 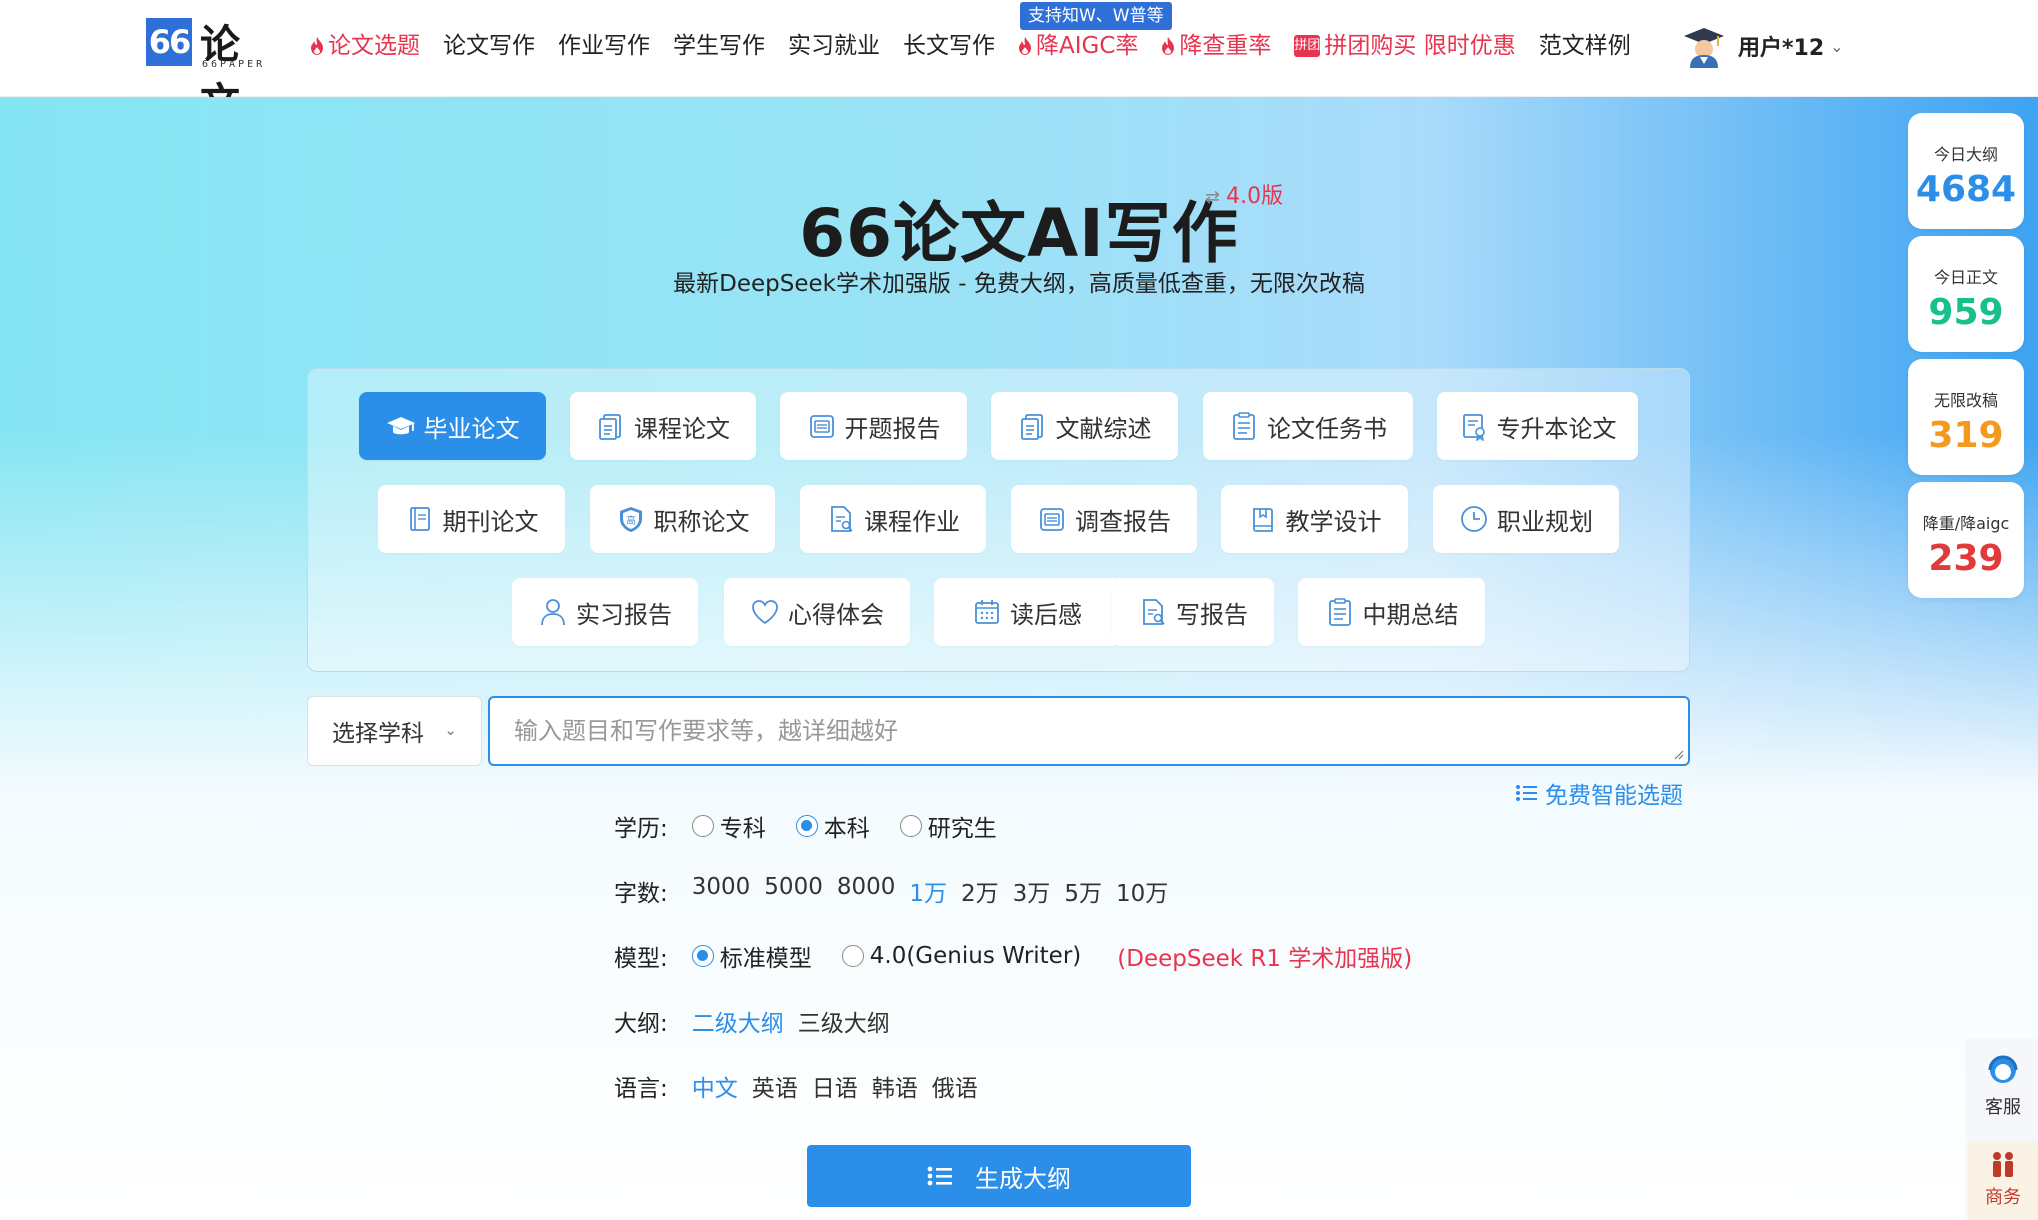 I want to click on lang-opts-option-0: 中文, so click(x=715, y=1086).